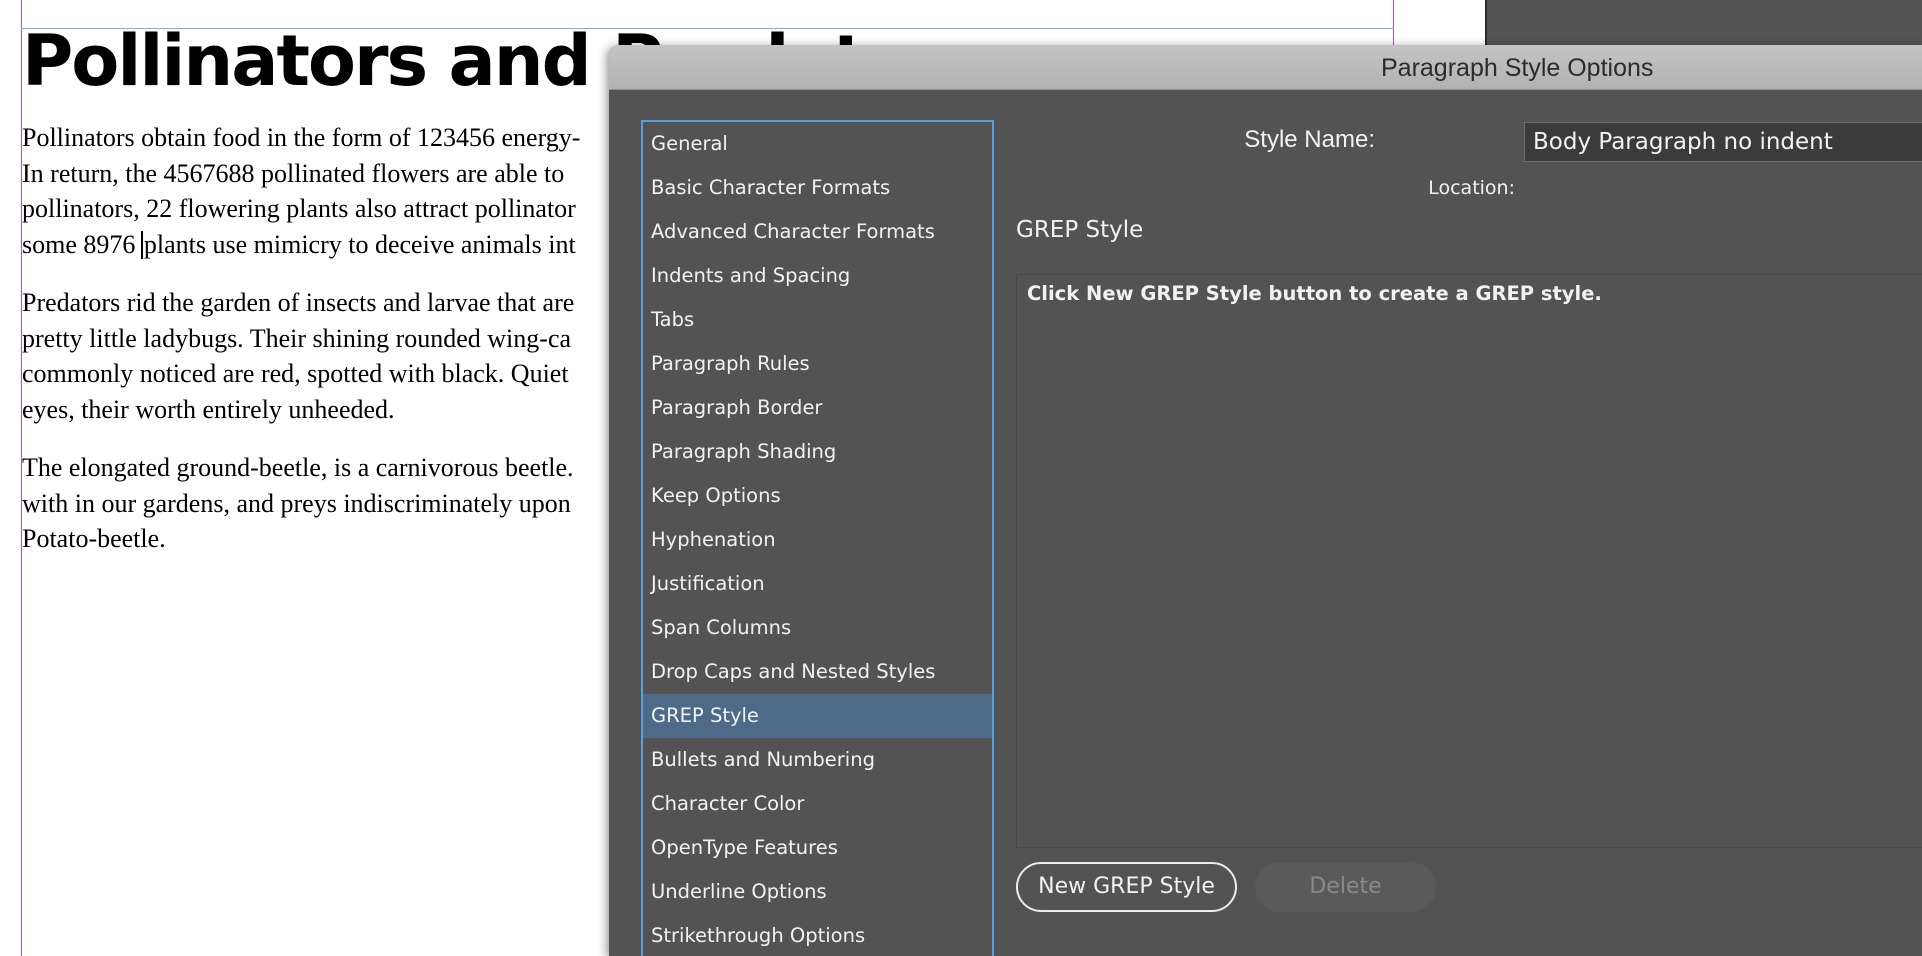 The height and width of the screenshot is (956, 1922). Describe the element at coordinates (1703, 25) in the screenshot. I see `side-panel` at that location.